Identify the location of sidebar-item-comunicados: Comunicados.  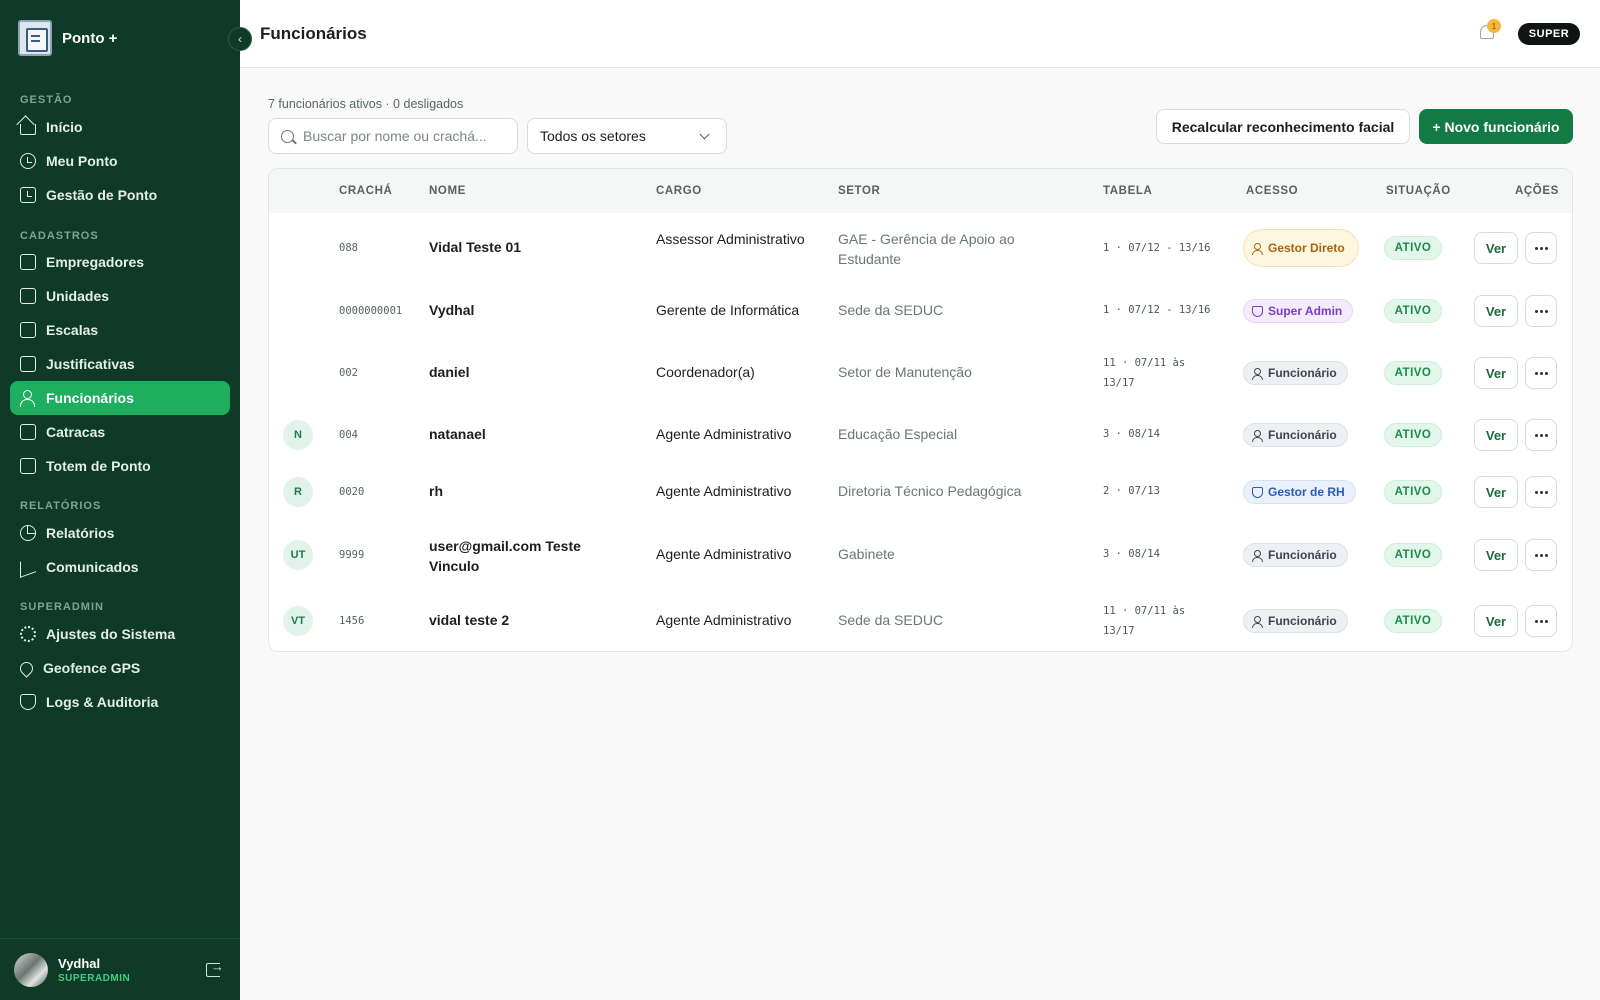
(120, 567).